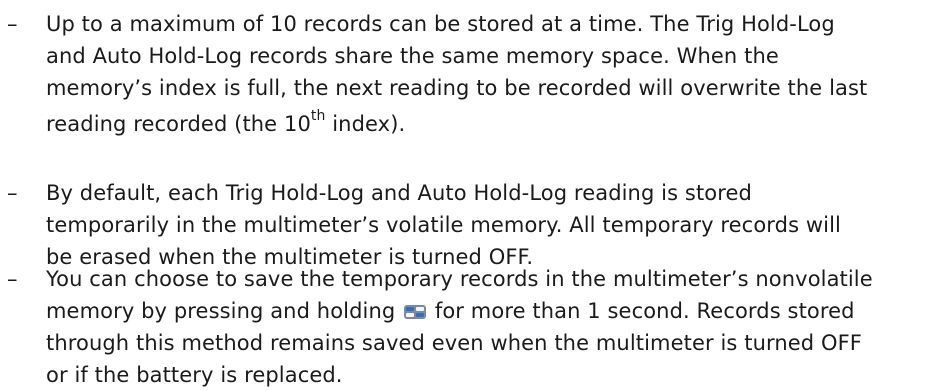 This screenshot has height=391, width=944. What do you see at coordinates (495, 124) in the screenshot?
I see `text-line: reading recorded (the 10th index).` at bounding box center [495, 124].